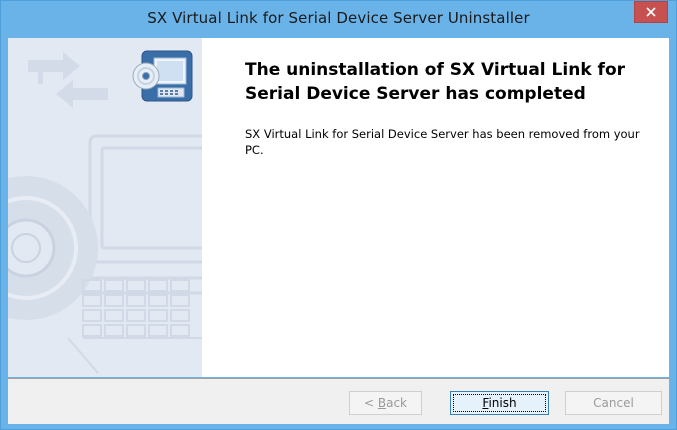  I want to click on close-icon, so click(651, 12).